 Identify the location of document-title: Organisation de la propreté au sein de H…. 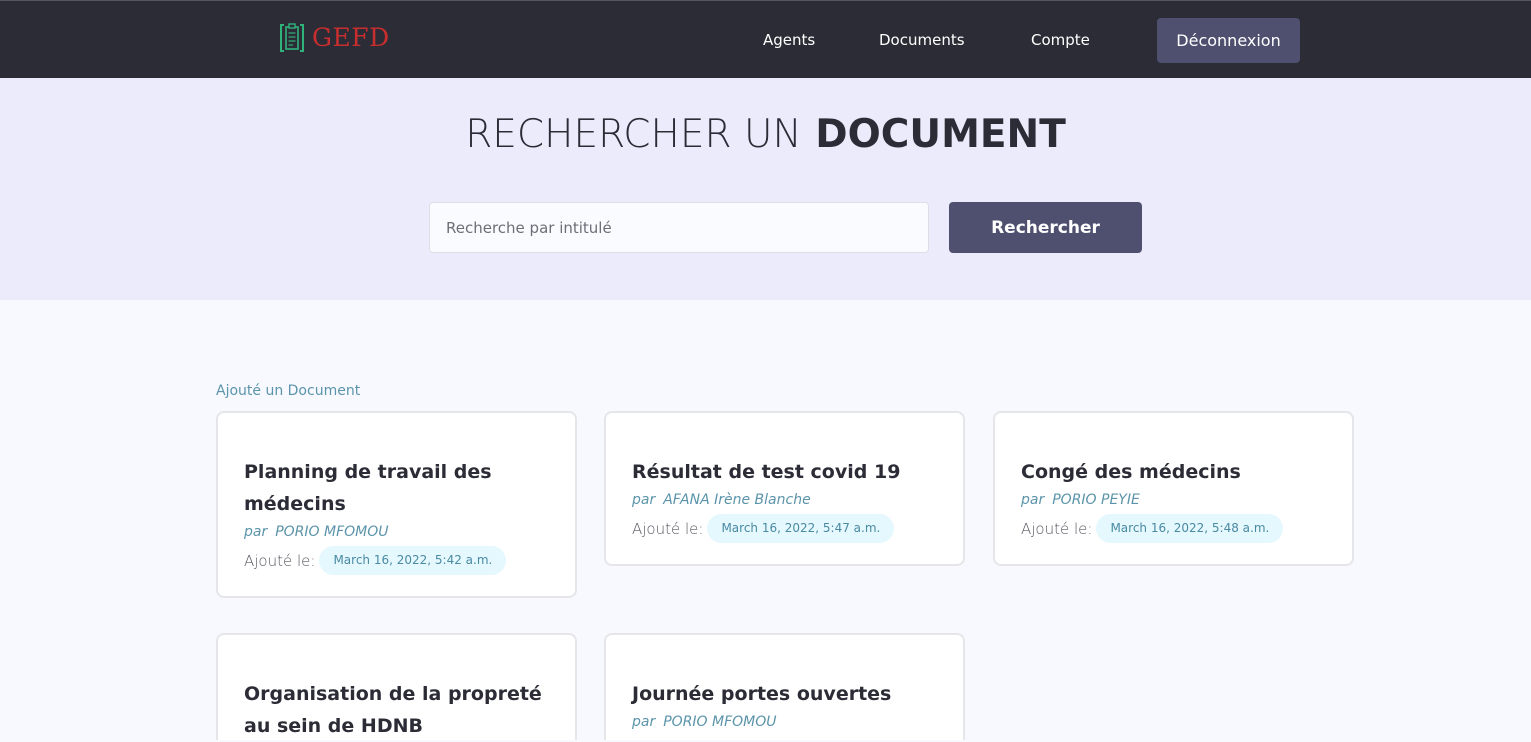
(394, 710).